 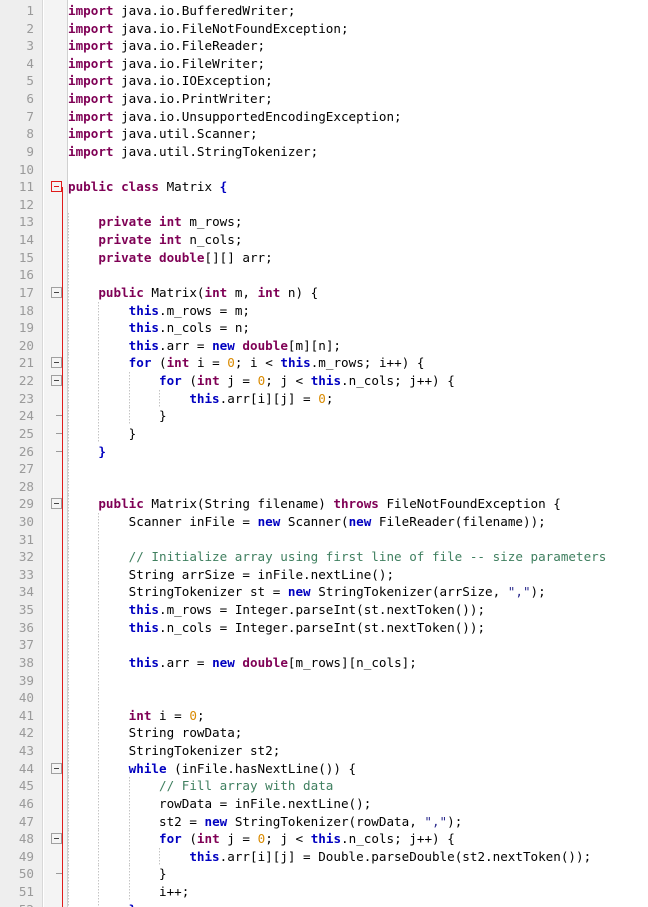 I want to click on code-text: import java.util.StringTokenizer;, so click(x=193, y=152).